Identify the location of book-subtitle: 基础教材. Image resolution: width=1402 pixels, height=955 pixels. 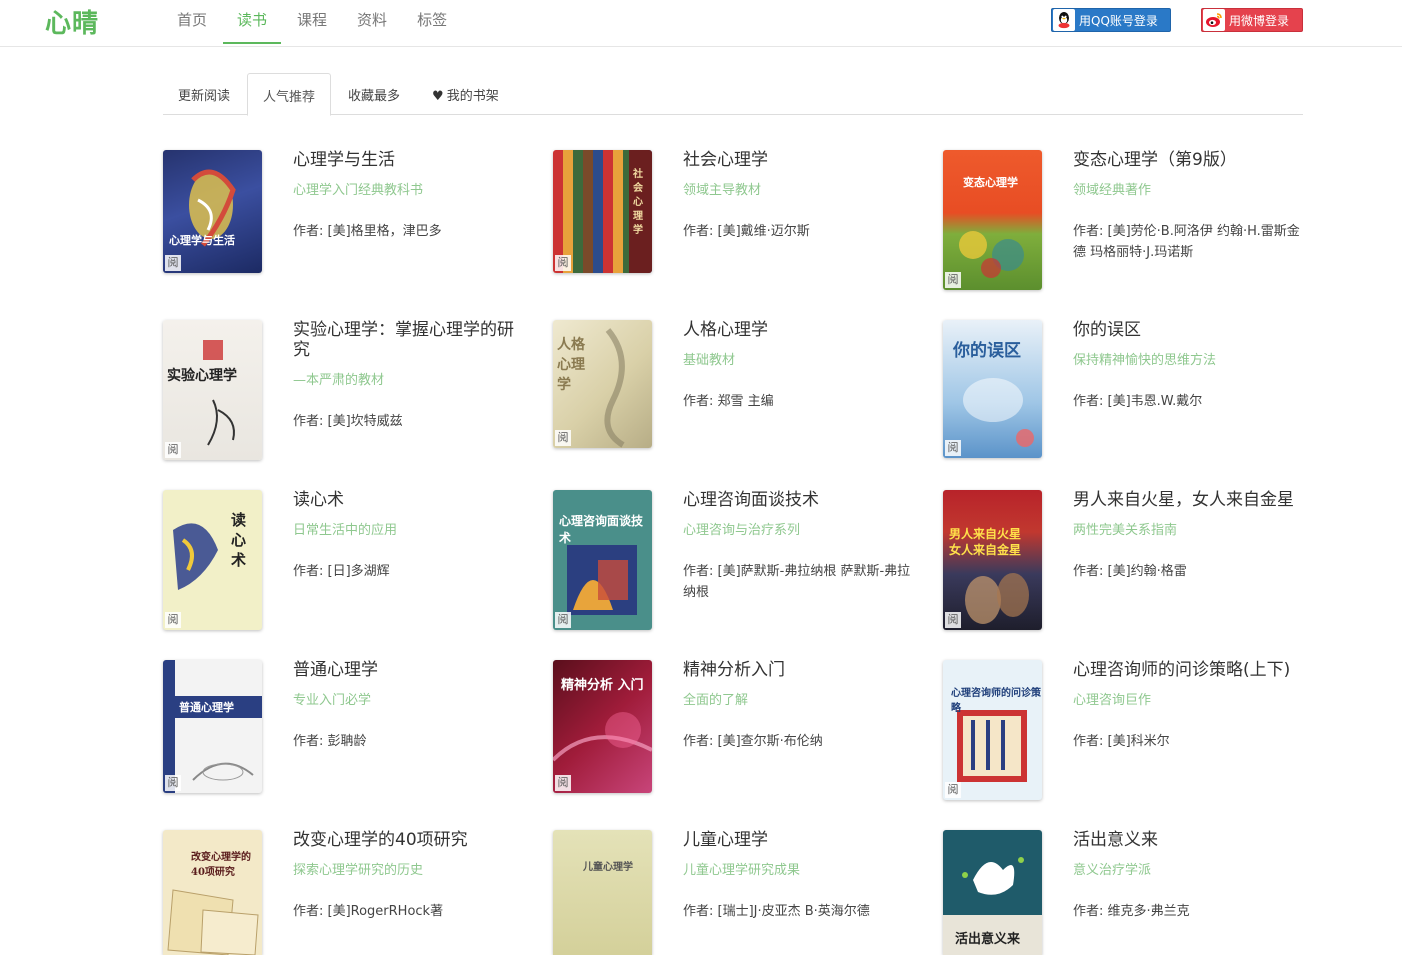
(798, 360).